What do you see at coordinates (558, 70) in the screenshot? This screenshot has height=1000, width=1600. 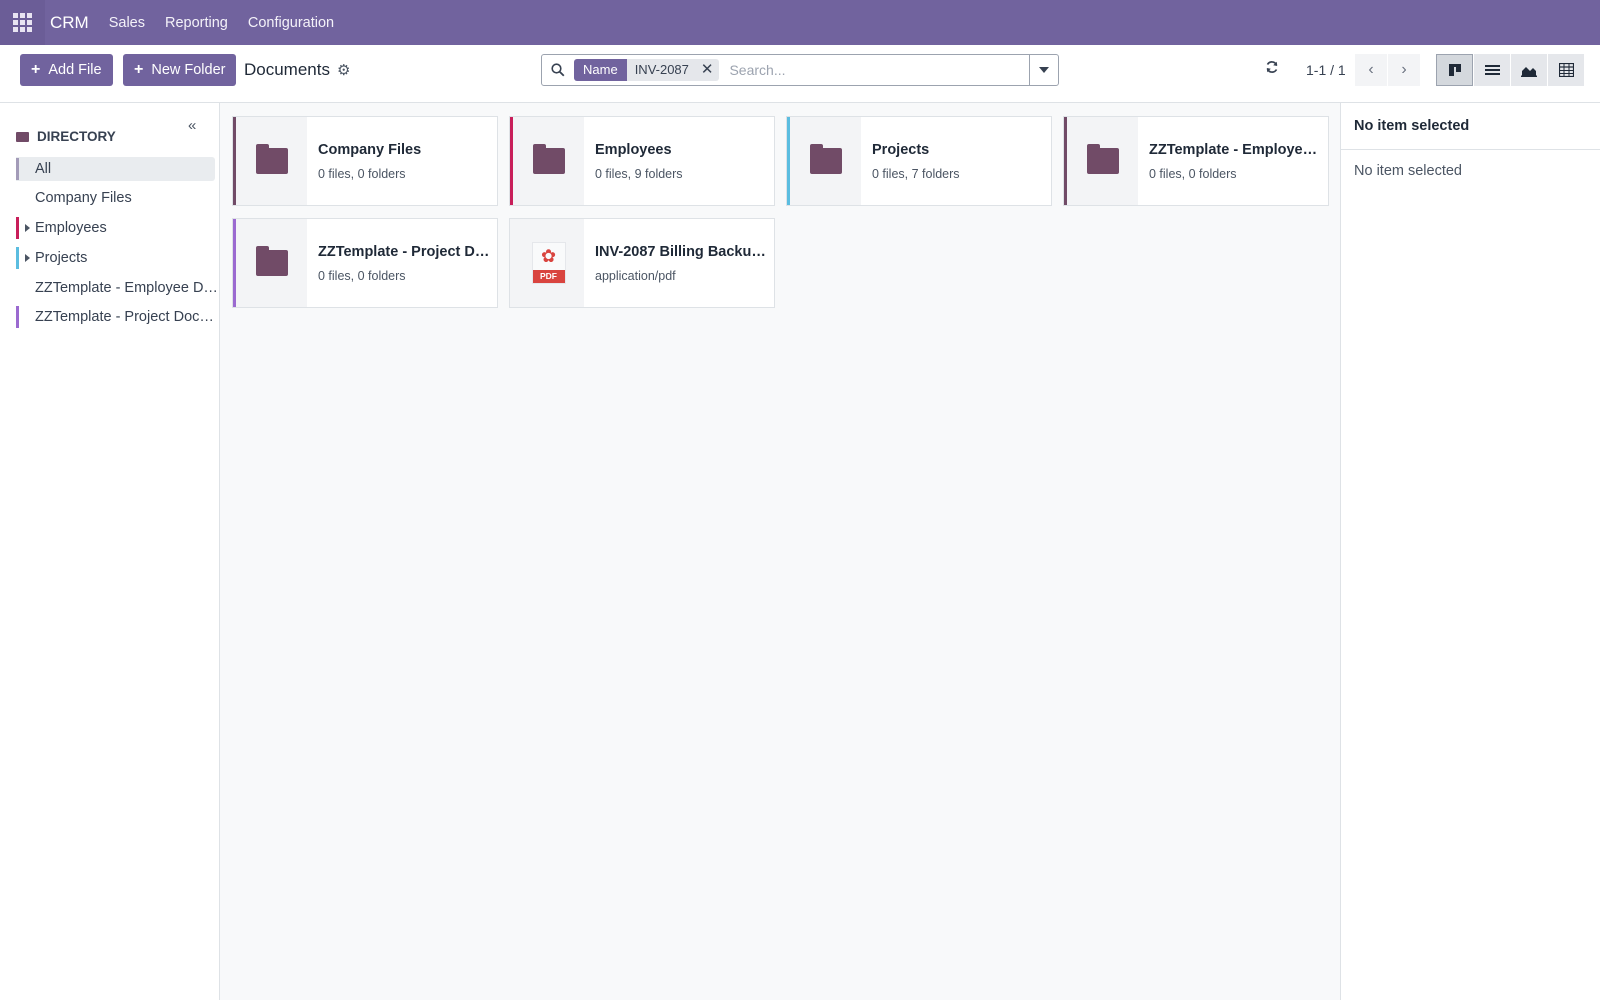 I see `search-icon` at bounding box center [558, 70].